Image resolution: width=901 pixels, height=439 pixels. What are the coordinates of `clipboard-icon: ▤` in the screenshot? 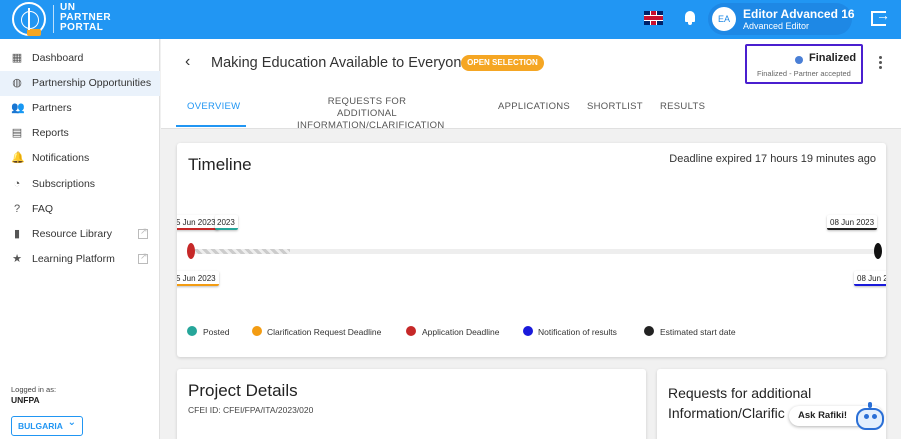 It's located at (17, 133).